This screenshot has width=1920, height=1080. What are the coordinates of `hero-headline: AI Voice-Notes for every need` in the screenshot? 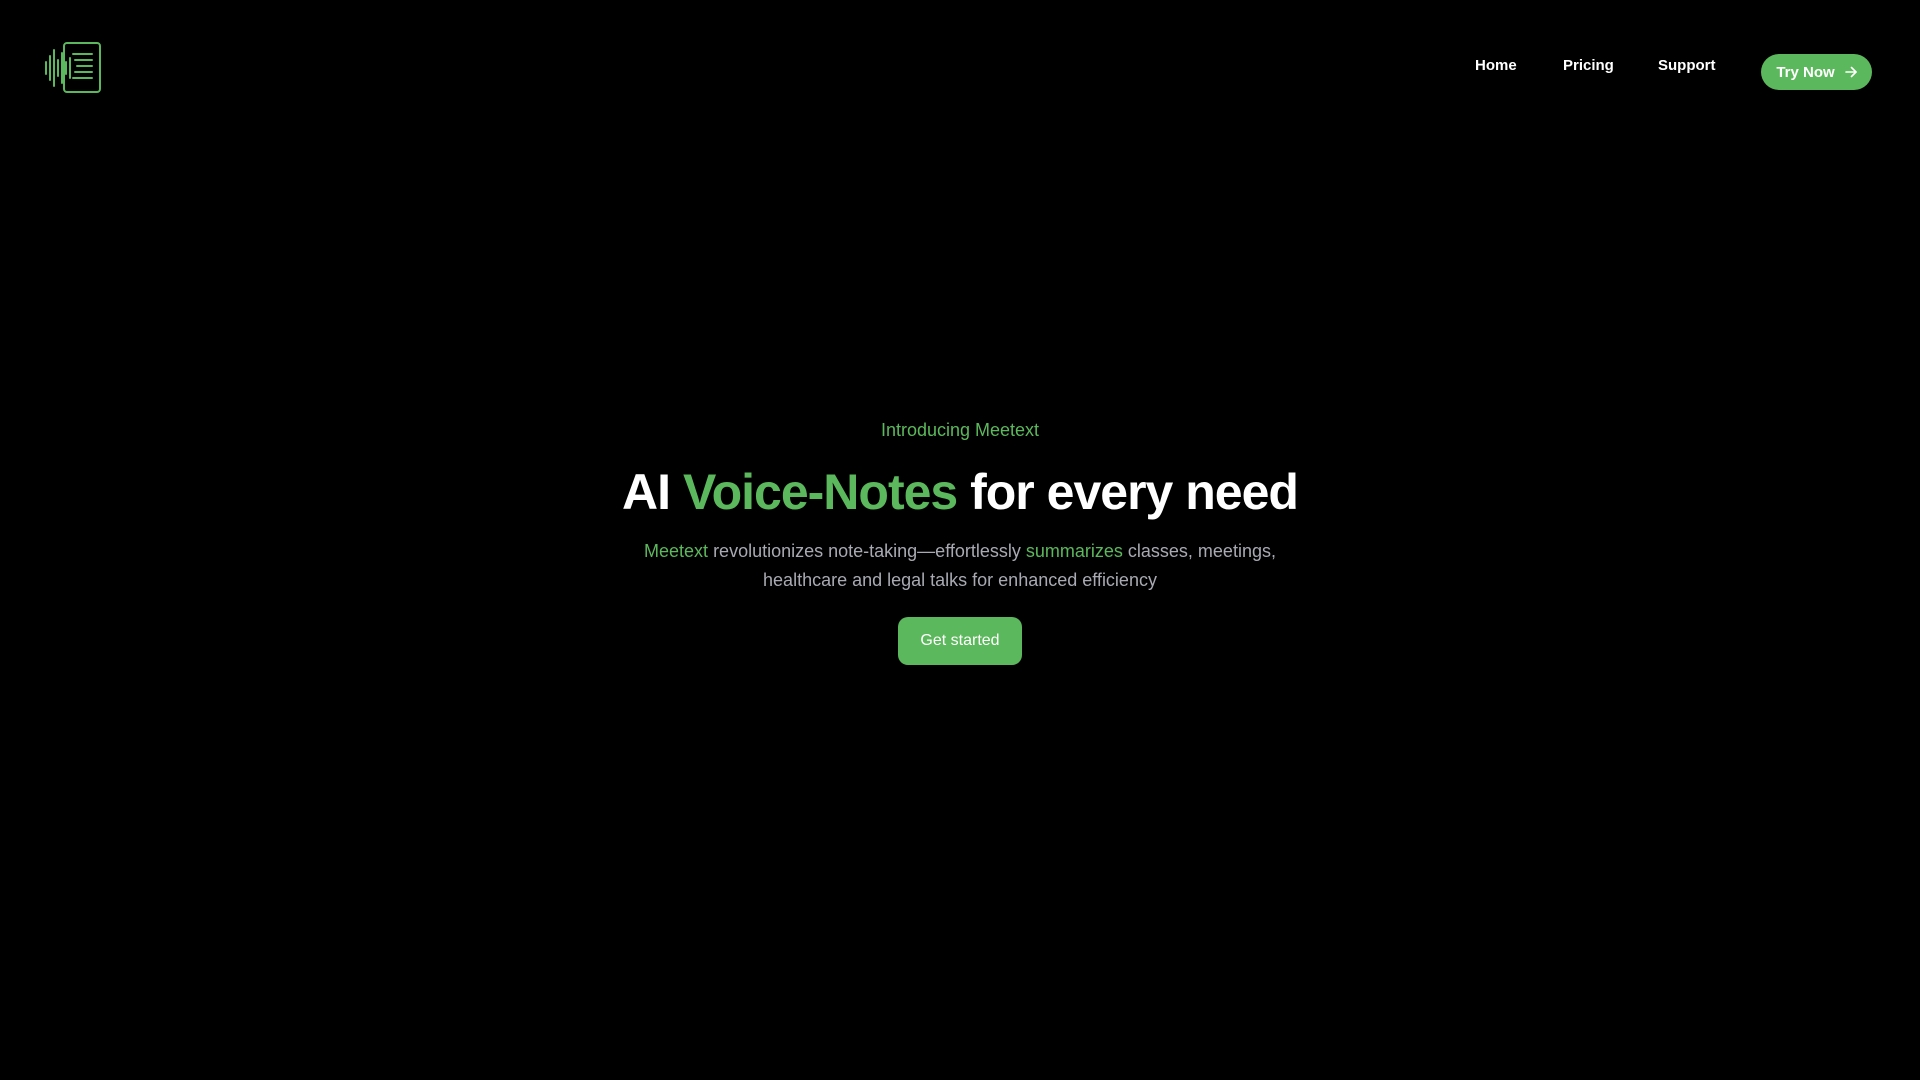 It's located at (960, 492).